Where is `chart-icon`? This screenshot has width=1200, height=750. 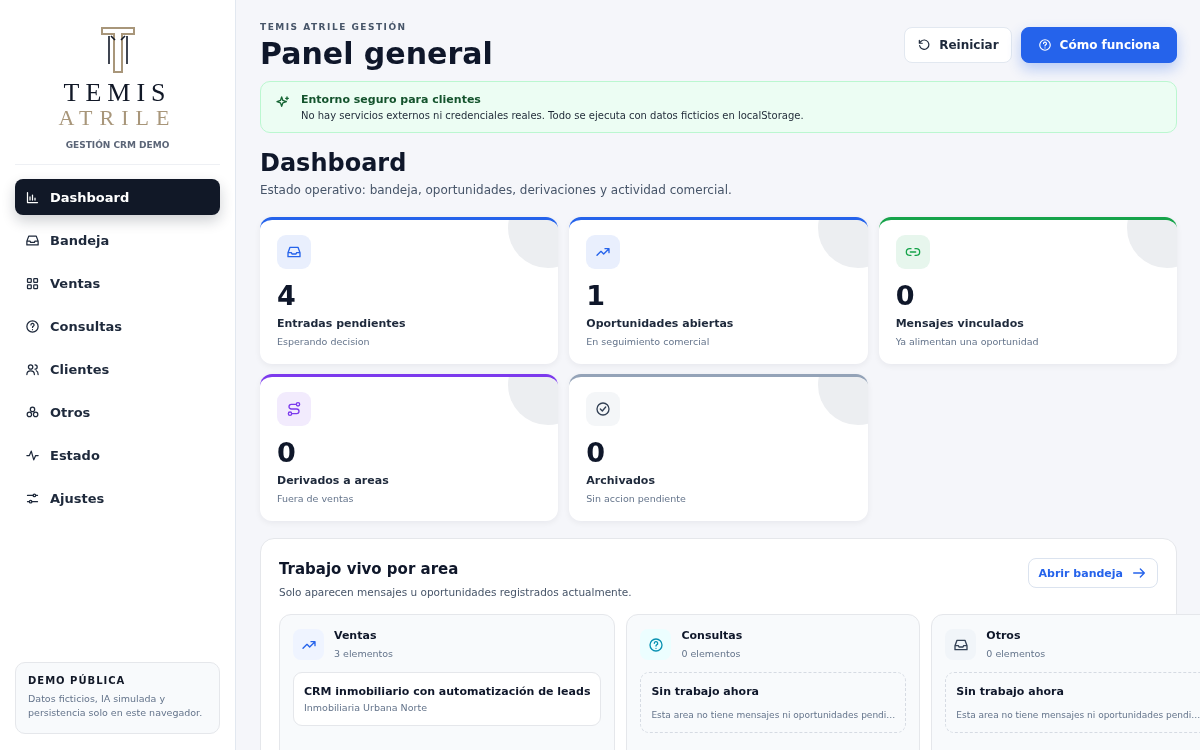 chart-icon is located at coordinates (32, 197).